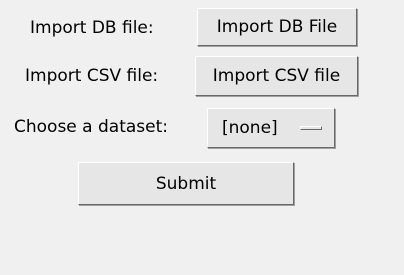 The width and height of the screenshot is (404, 275). What do you see at coordinates (311, 128) in the screenshot?
I see `option-menu-indicator-icon` at bounding box center [311, 128].